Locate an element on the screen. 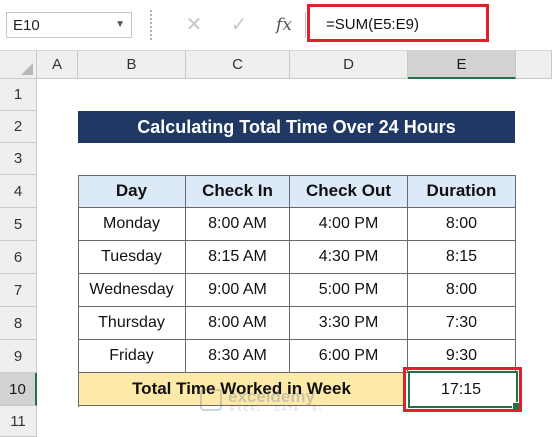 This screenshot has height=437, width=552. cell-day: Friday is located at coordinates (132, 356).